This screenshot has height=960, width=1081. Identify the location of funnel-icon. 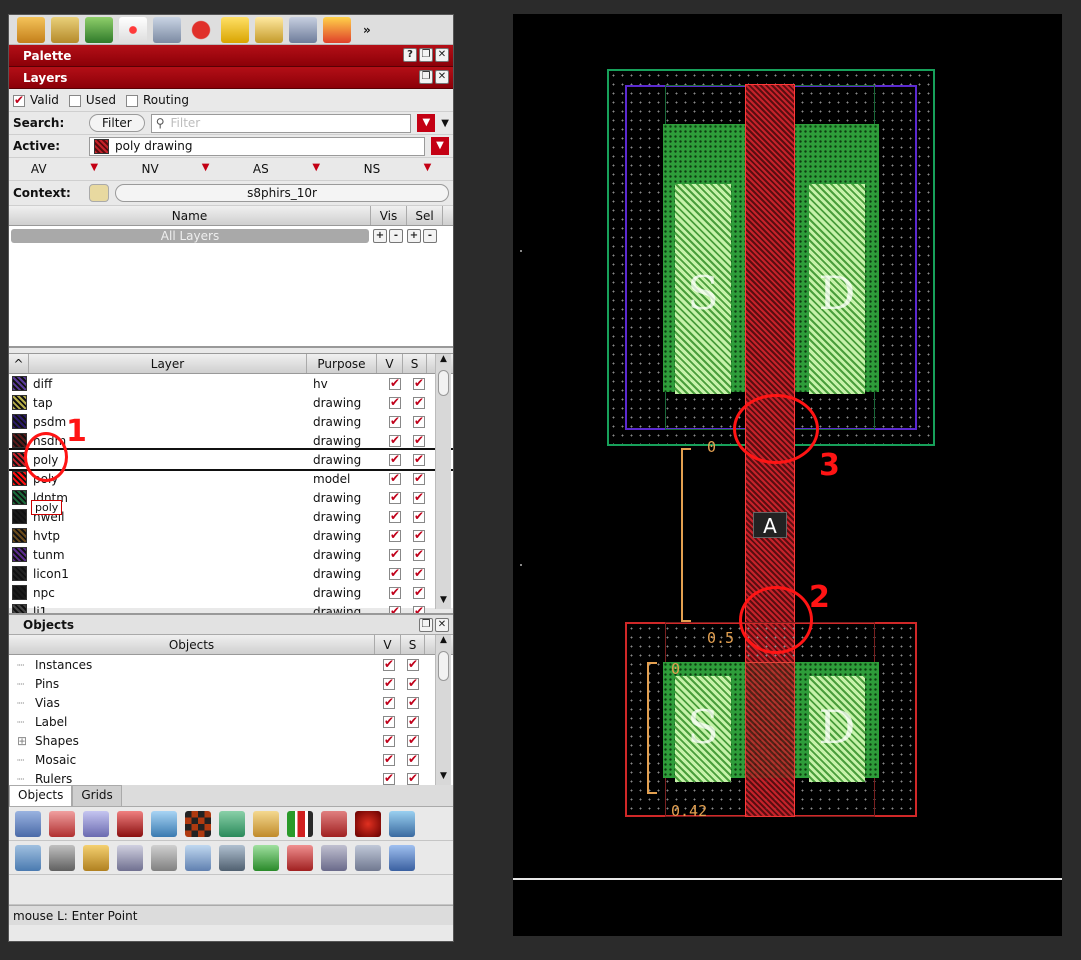
(300, 857).